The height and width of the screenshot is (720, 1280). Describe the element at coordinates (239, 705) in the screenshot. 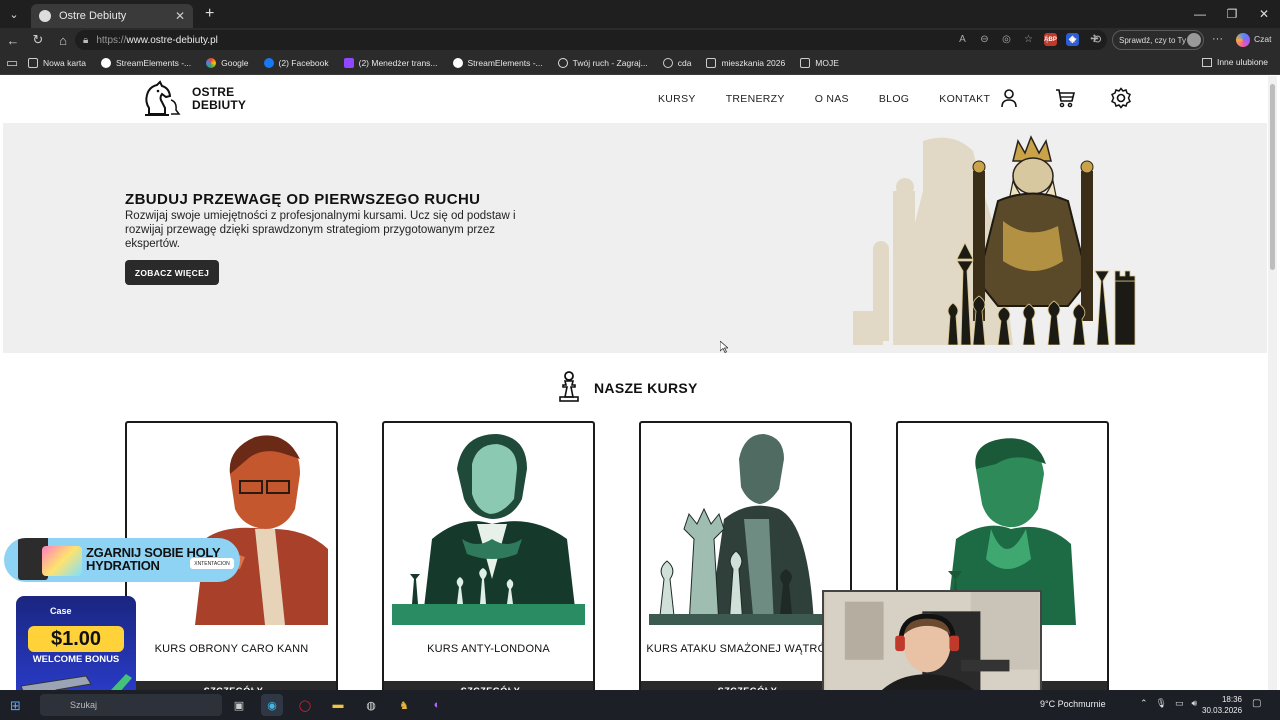

I see `task-view-icon: ▣` at that location.